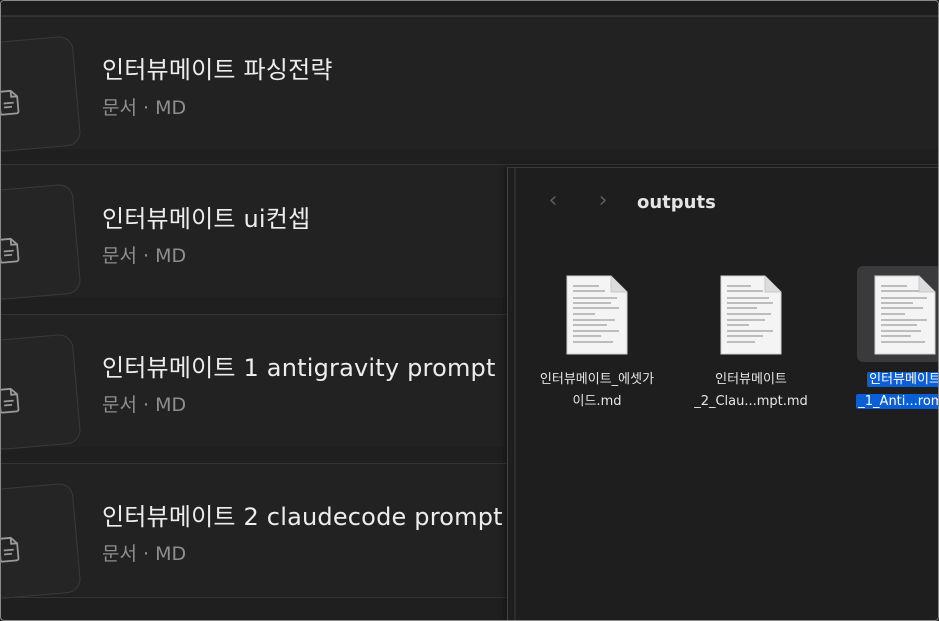  Describe the element at coordinates (217, 70) in the screenshot. I see `document-title: 인터뷰메이트 파싱전략` at that location.